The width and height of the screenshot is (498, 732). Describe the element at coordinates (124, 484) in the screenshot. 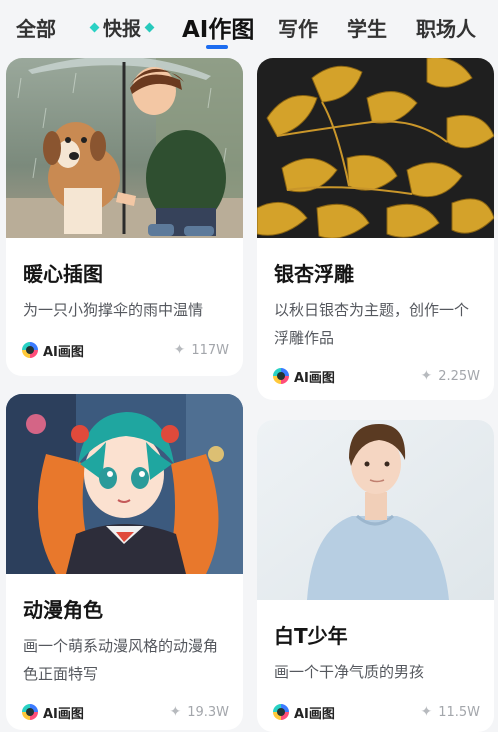

I see `card-image-anime-girl-portrait` at that location.